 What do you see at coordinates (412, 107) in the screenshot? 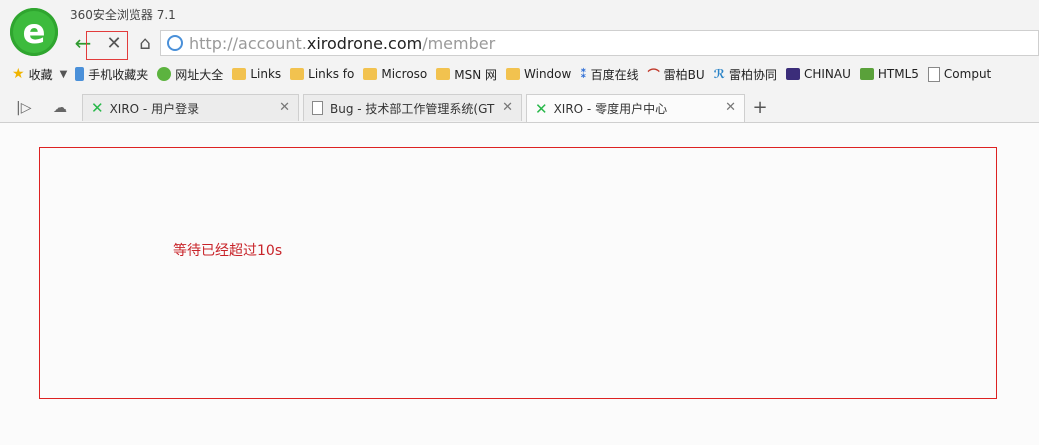
I see `tab-bug: Bug - 技术部工作管理系统(GT ✕` at bounding box center [412, 107].